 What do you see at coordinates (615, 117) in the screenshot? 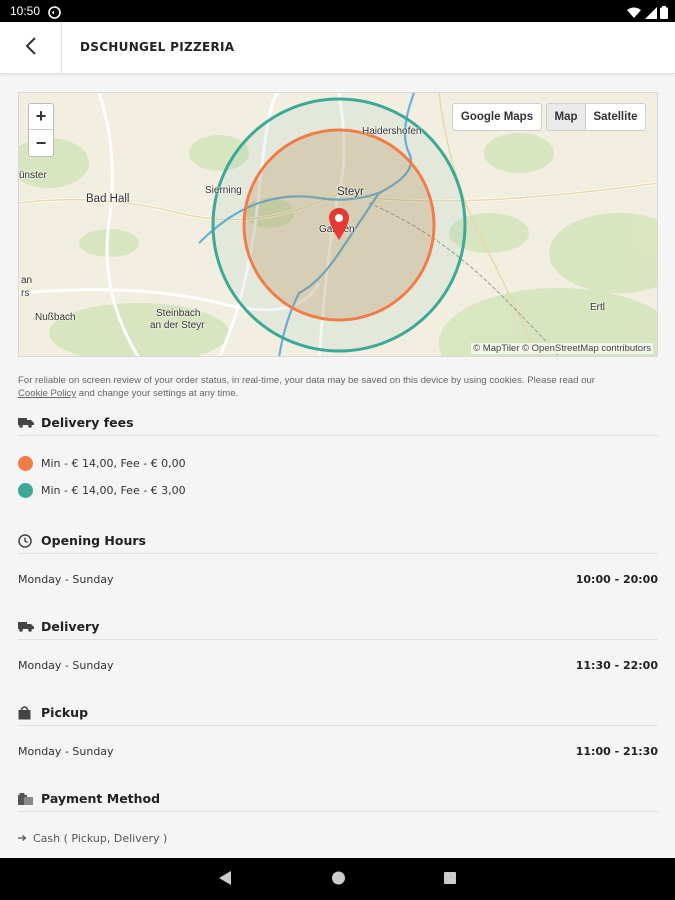
I see `satellite-view-button: Satellite` at bounding box center [615, 117].